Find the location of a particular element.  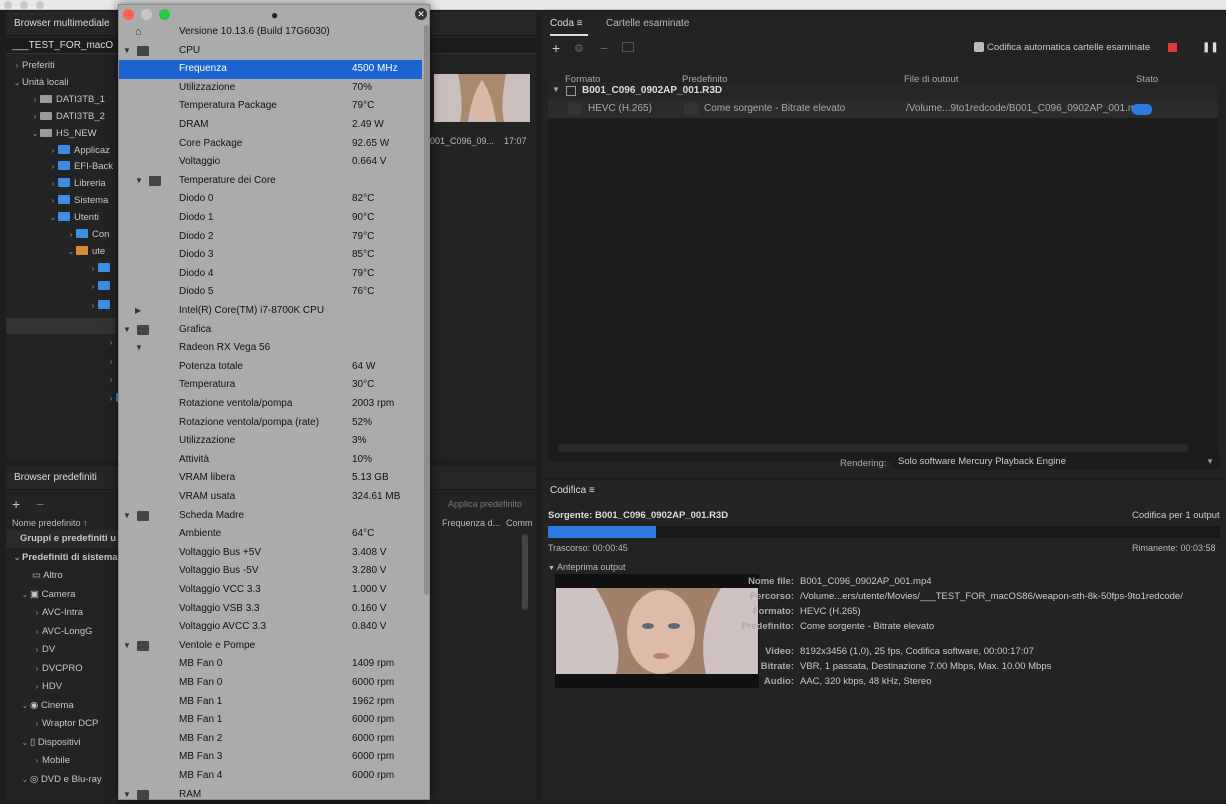

close-icon is located at coordinates (128, 14).